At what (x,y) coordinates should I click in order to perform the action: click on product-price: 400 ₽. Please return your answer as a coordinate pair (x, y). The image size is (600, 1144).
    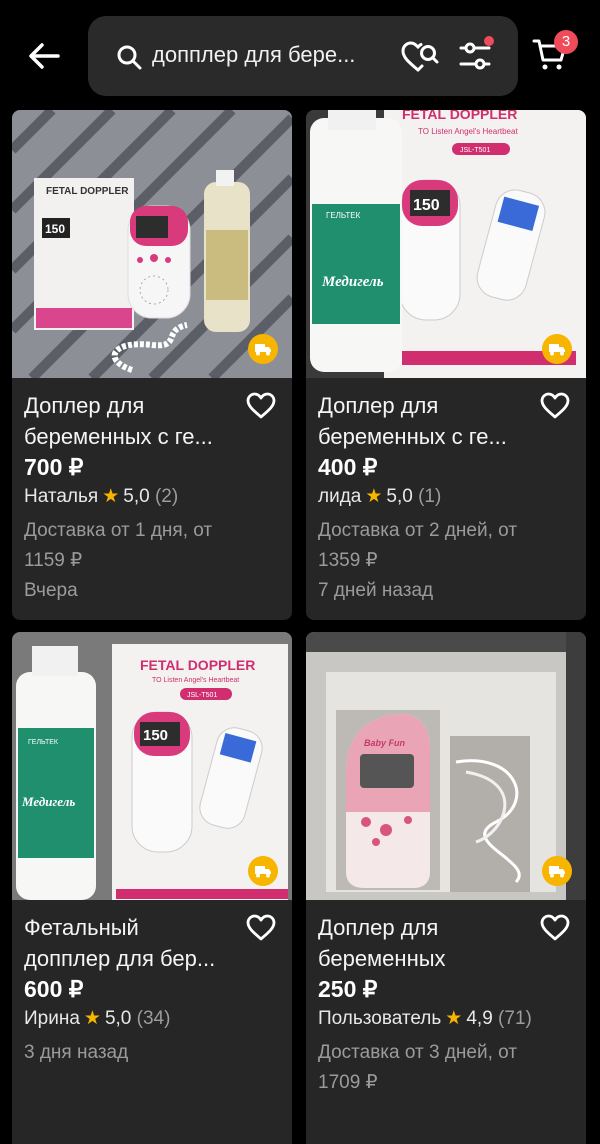
    Looking at the image, I should click on (348, 467).